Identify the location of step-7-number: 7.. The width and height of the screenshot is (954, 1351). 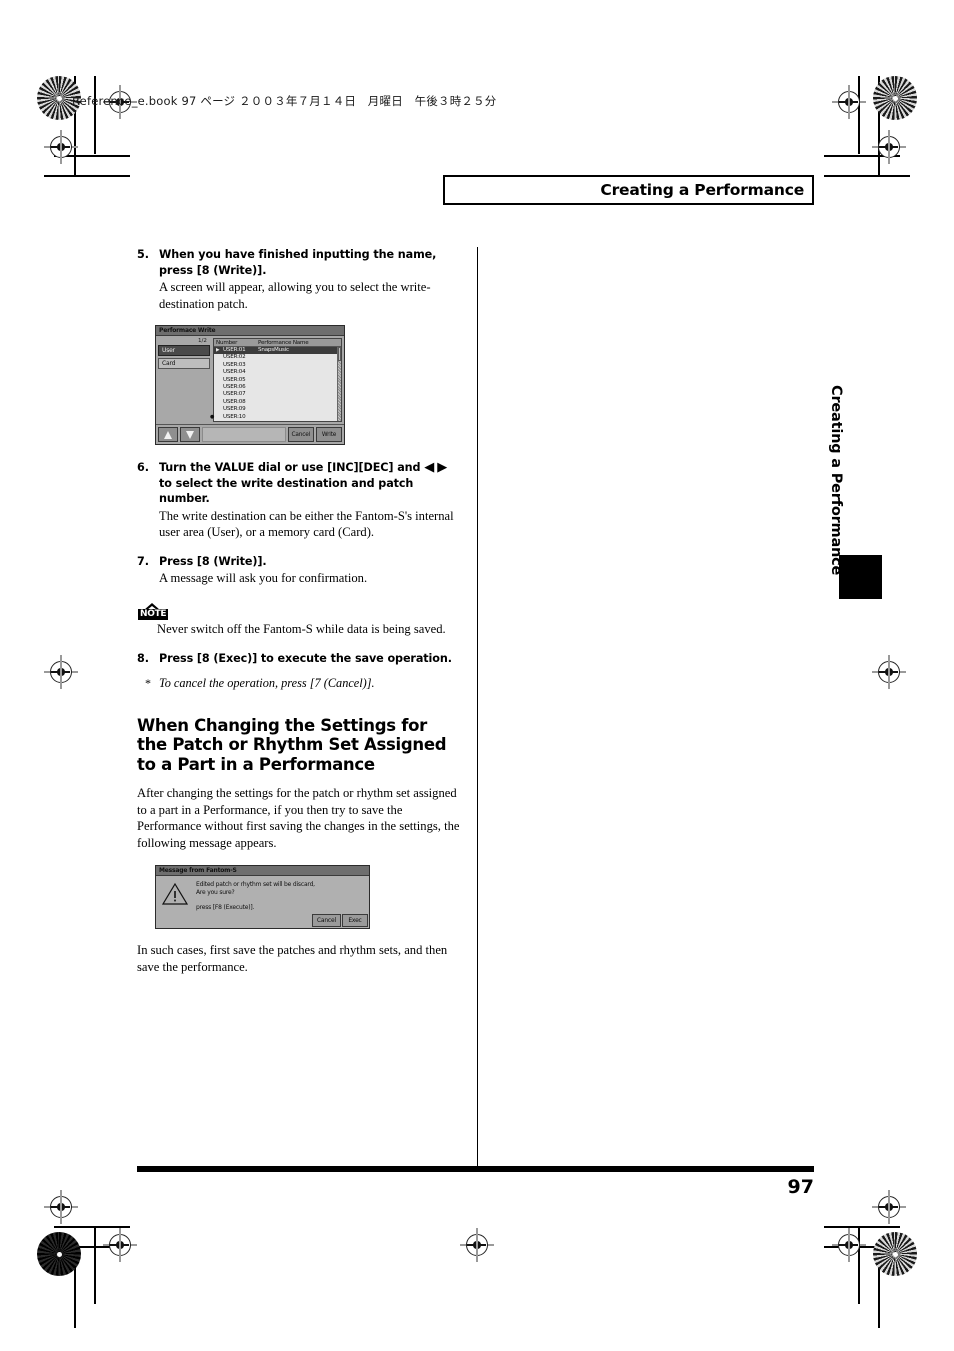
(143, 561).